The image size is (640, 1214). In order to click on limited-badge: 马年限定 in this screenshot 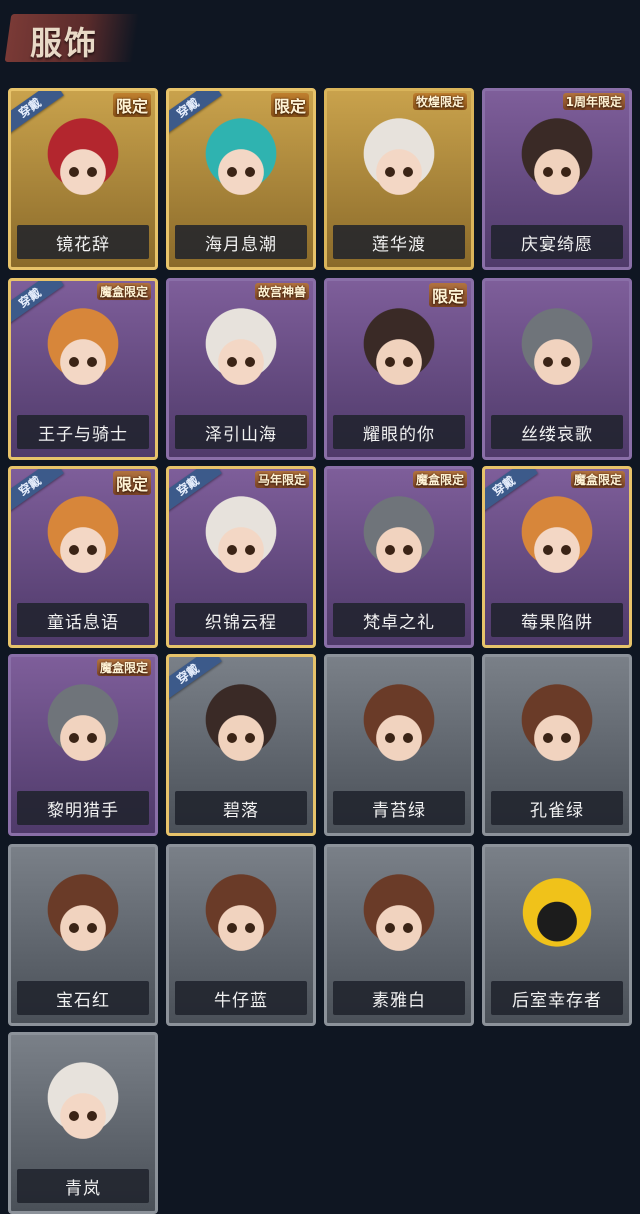, I will do `click(281, 479)`.